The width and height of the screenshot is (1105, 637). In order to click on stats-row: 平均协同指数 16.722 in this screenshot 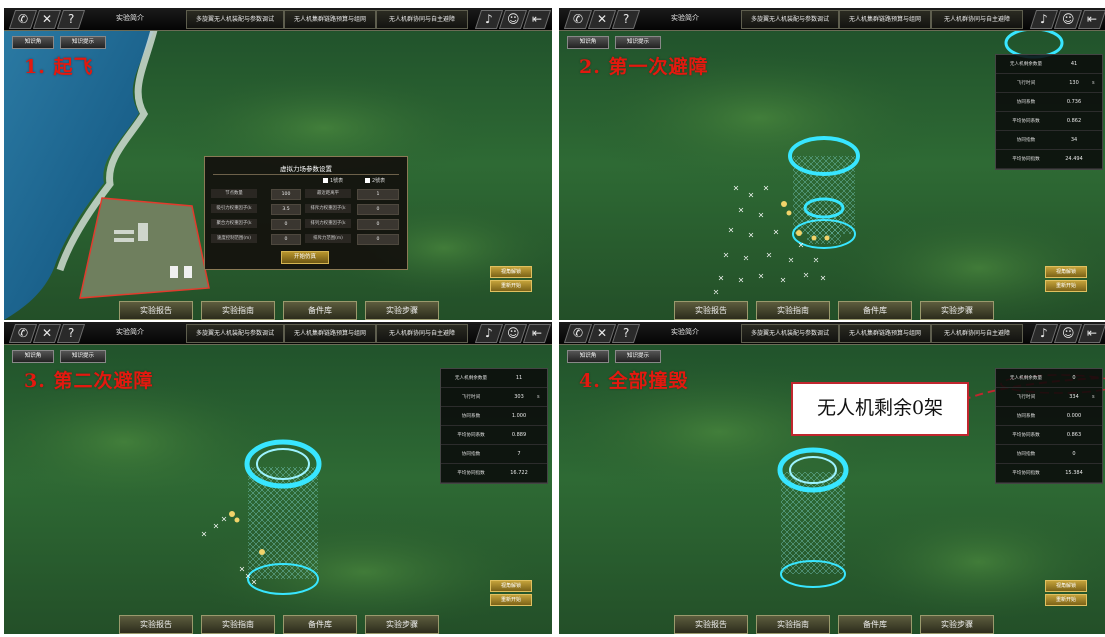, I will do `click(494, 473)`.